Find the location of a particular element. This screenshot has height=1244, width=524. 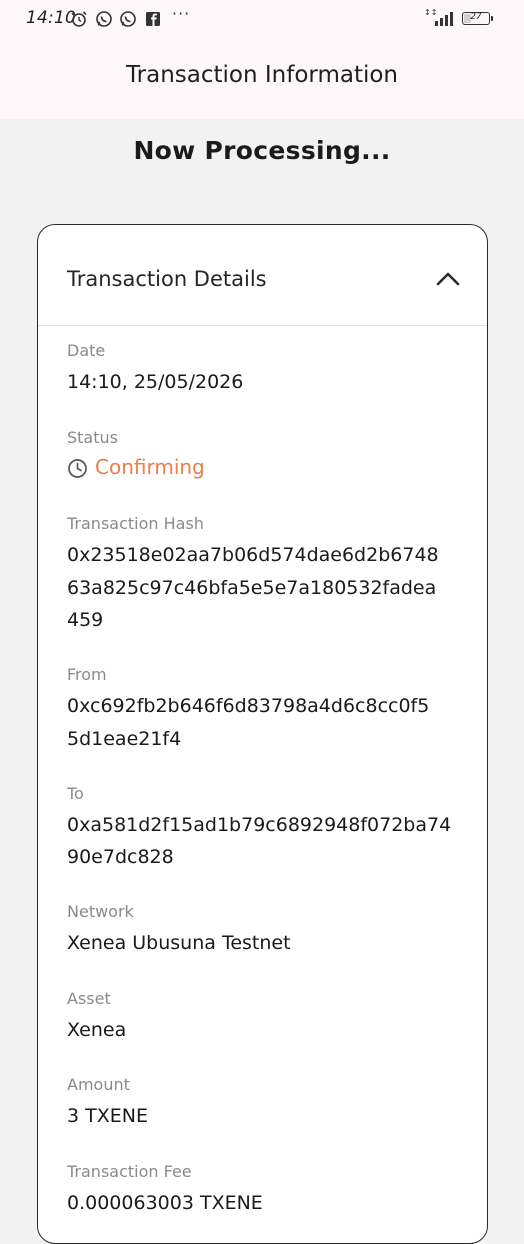

battery-level: 27 is located at coordinates (476, 17).